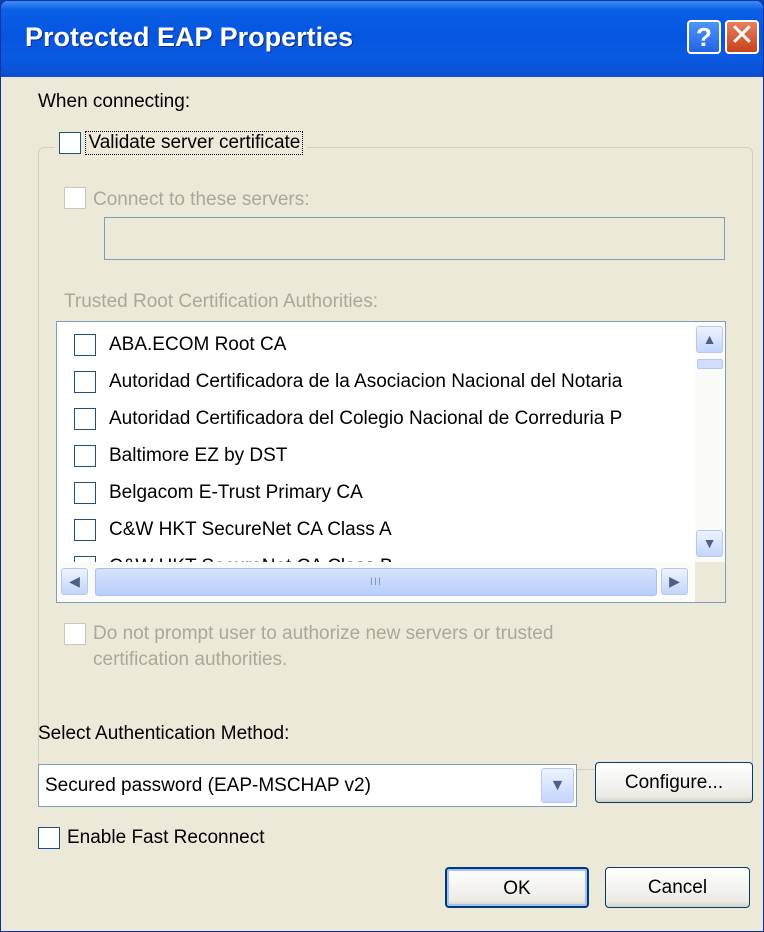 The width and height of the screenshot is (764, 932). What do you see at coordinates (190, 659) in the screenshot?
I see `no-prompt-label-line2: certification authorities.` at bounding box center [190, 659].